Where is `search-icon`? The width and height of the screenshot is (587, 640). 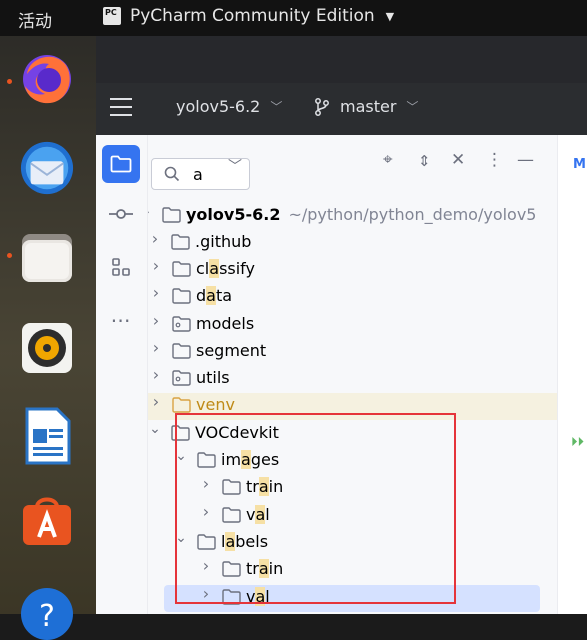
search-icon is located at coordinates (172, 174).